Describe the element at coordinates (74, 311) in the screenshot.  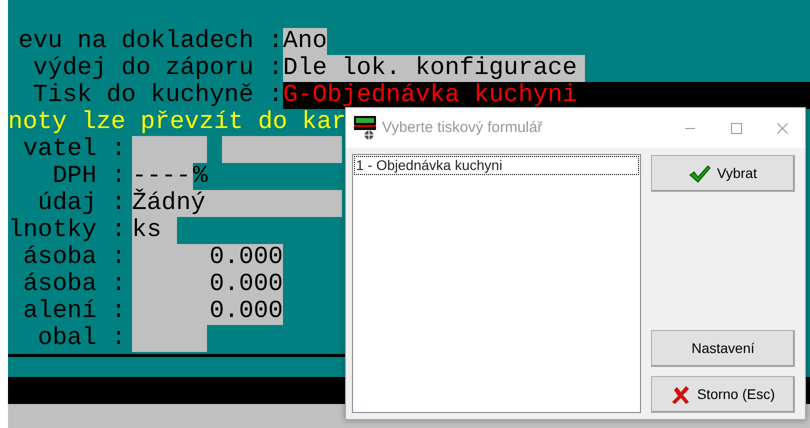
I see `field-label: alení :` at that location.